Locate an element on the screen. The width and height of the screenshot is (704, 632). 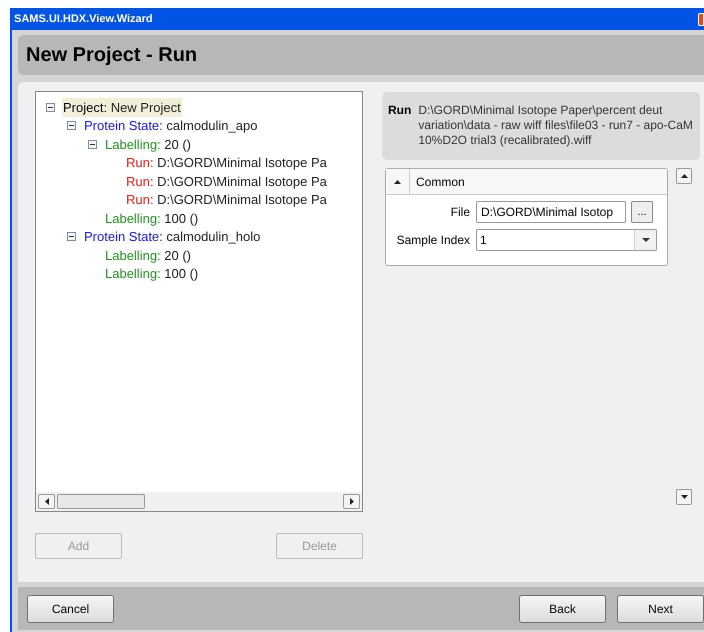
scroll-right-button is located at coordinates (351, 501).